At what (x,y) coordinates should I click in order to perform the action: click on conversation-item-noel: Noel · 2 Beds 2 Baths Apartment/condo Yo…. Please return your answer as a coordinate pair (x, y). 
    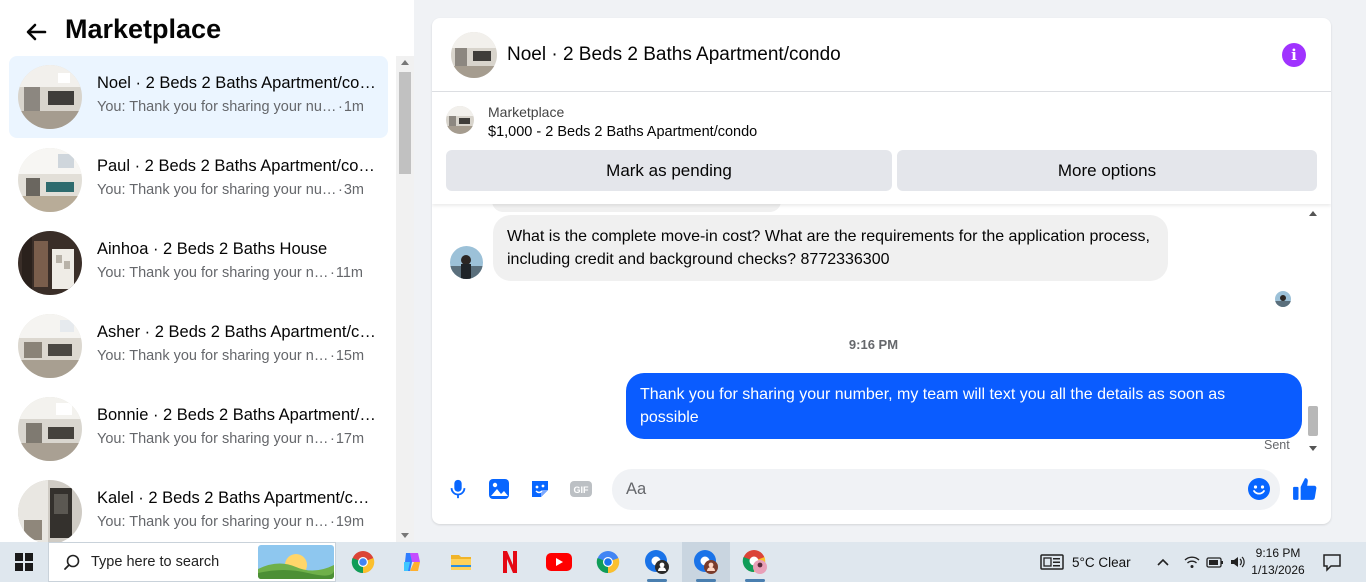
    Looking at the image, I should click on (198, 97).